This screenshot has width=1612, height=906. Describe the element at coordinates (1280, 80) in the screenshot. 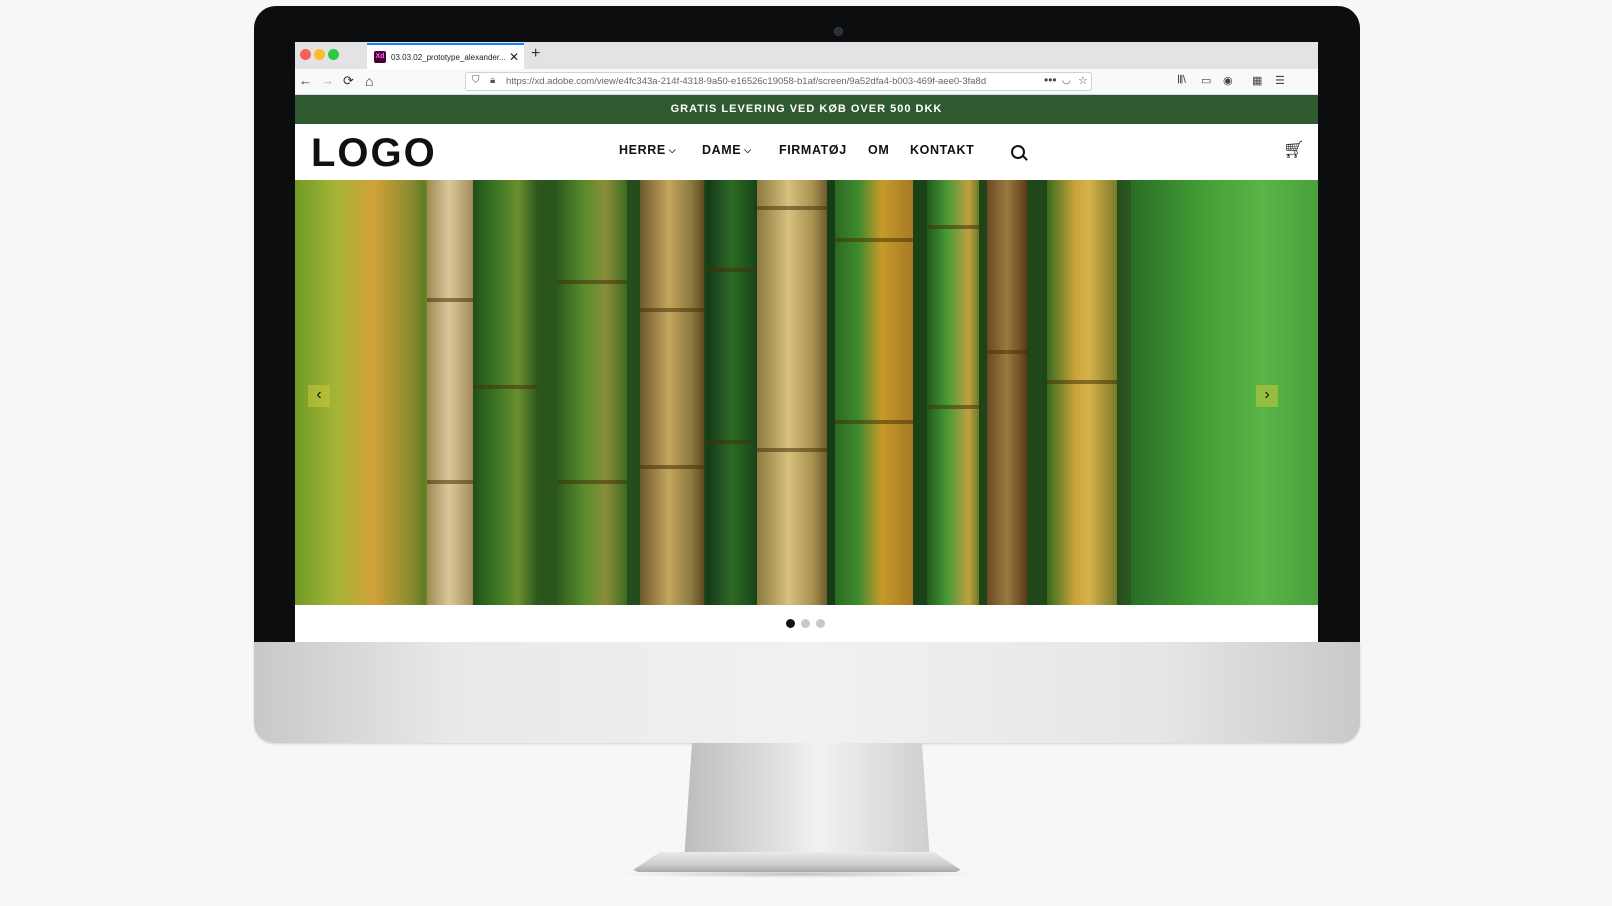

I see `menu-icon: ☰` at that location.